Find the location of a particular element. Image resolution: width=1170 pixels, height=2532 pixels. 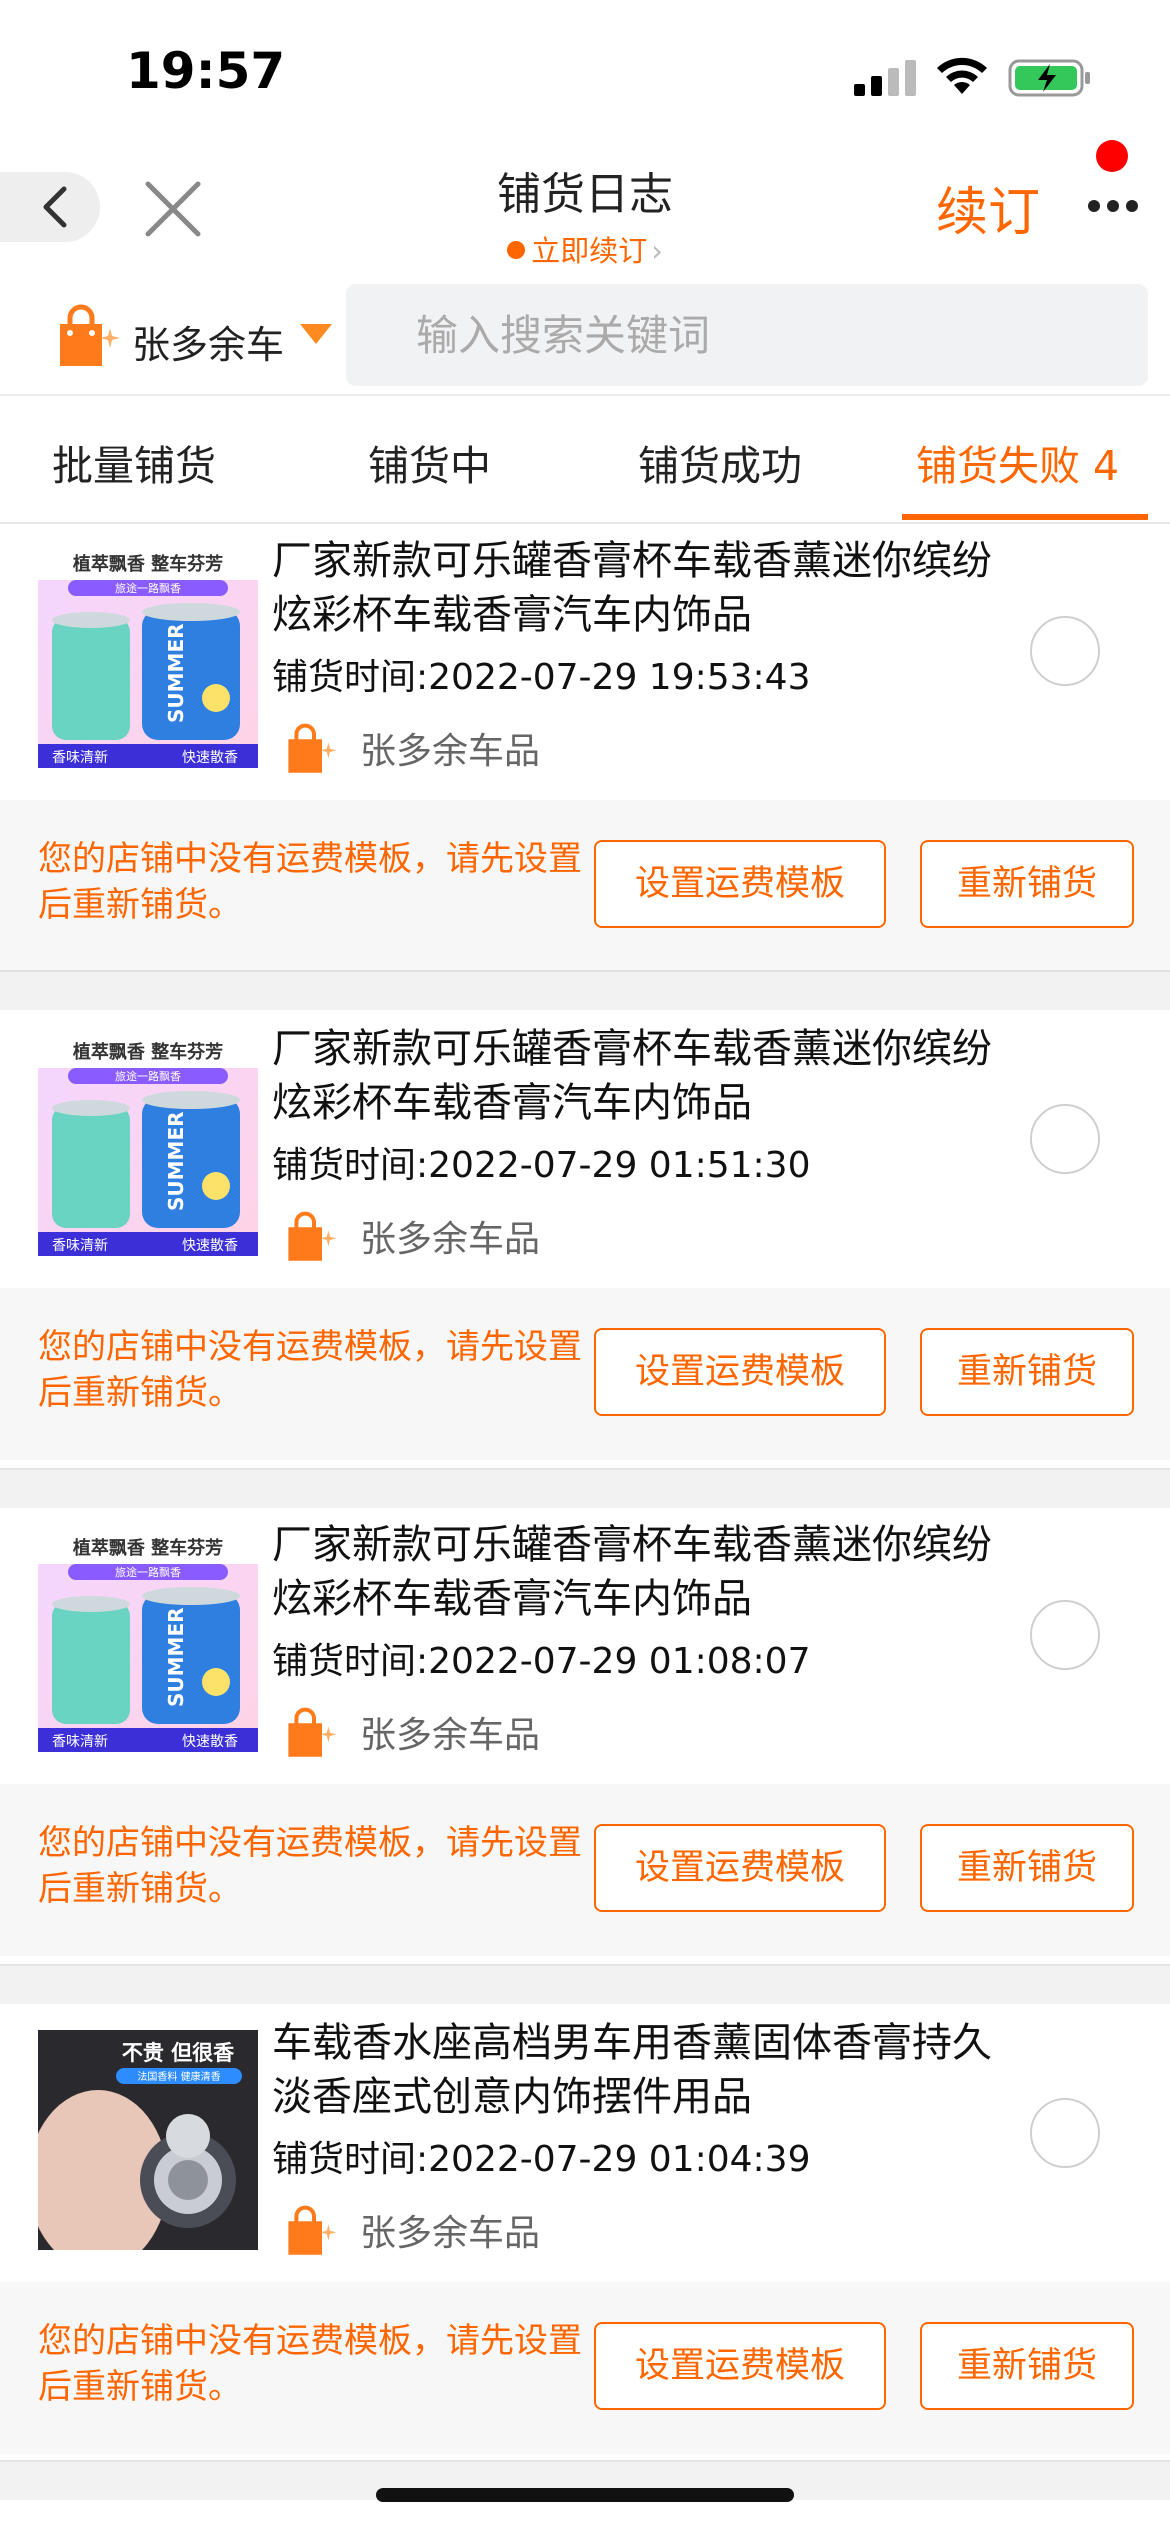

status-bar: 19:57 is located at coordinates (585, 70).